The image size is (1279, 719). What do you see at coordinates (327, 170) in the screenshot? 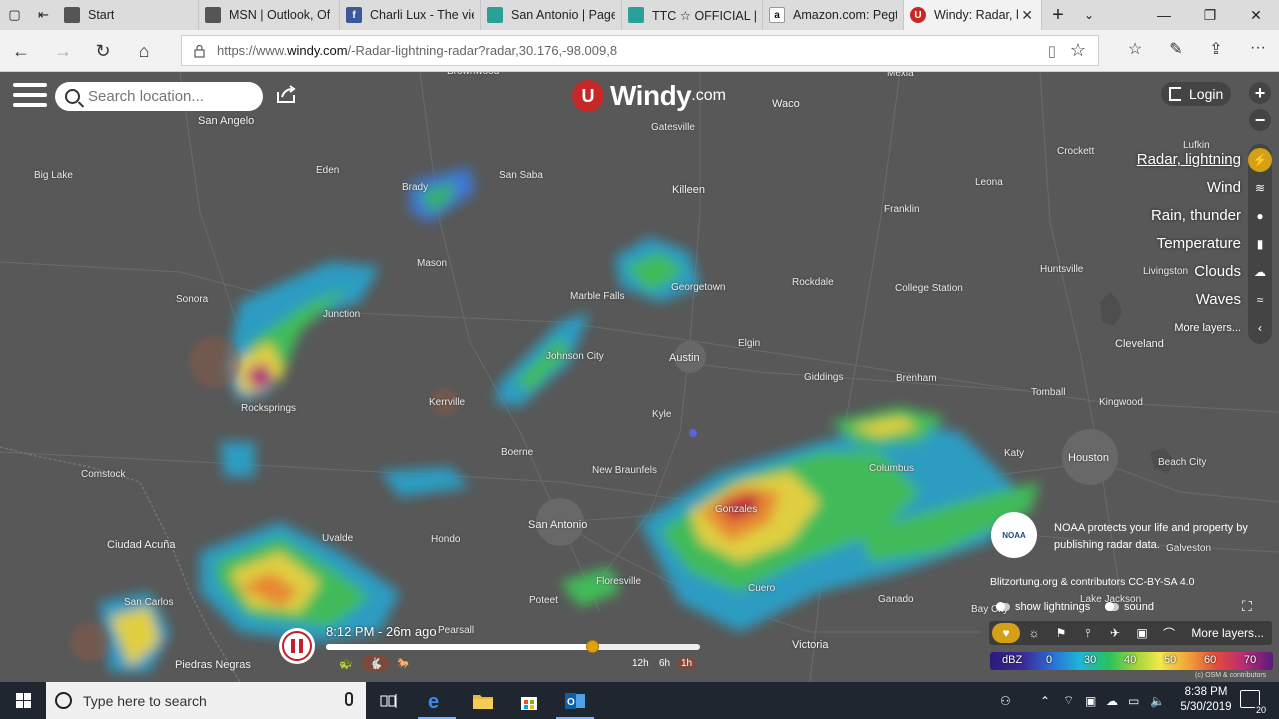
I see `map-city-label: Eden` at bounding box center [327, 170].